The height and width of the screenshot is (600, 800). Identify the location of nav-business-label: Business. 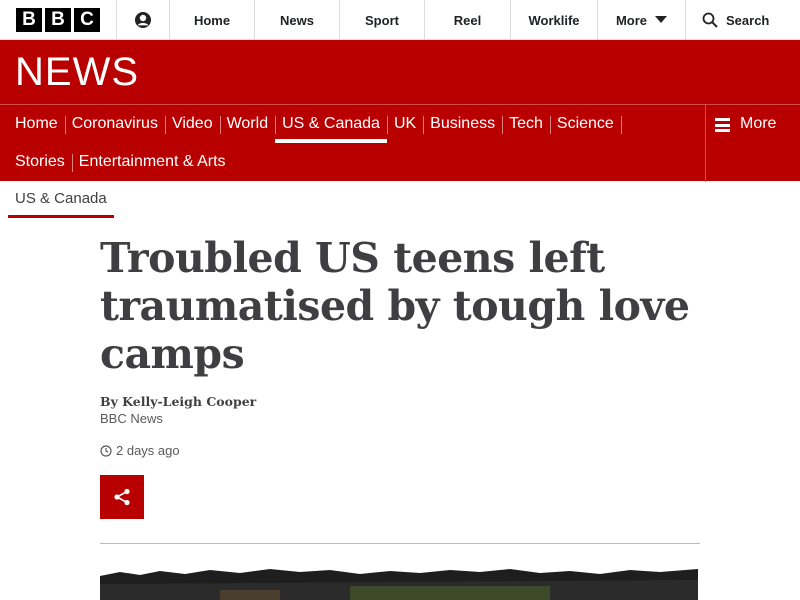
(463, 123).